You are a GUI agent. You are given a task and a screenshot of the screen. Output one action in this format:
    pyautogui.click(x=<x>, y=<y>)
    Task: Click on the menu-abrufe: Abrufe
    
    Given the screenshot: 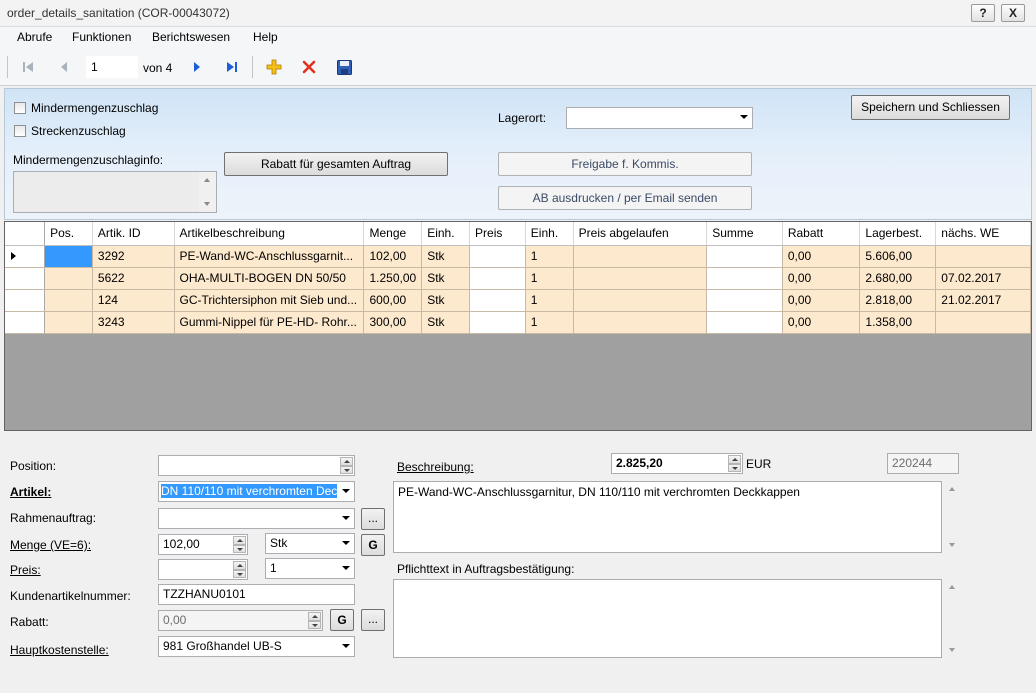 What is the action you would take?
    pyautogui.click(x=34, y=37)
    